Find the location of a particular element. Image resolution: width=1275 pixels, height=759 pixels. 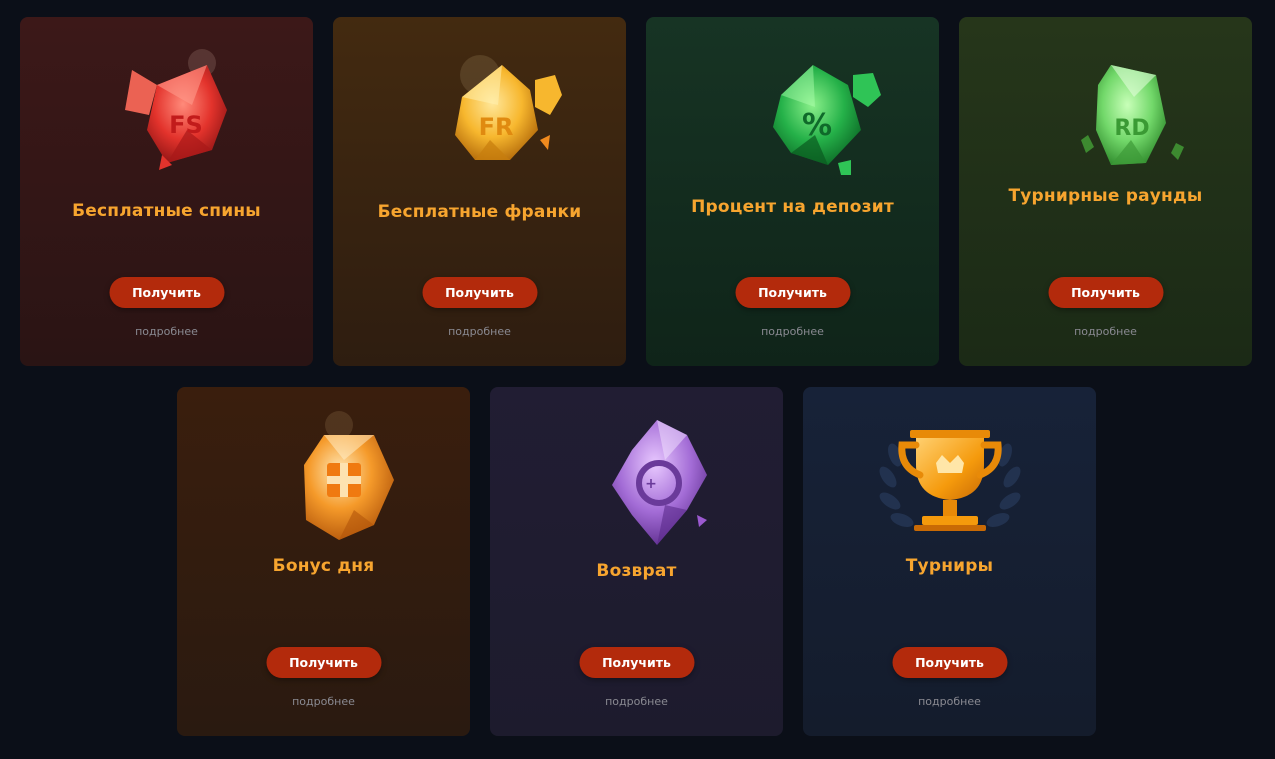

yellow-gem-fr-icon: FR is located at coordinates (479, 110).